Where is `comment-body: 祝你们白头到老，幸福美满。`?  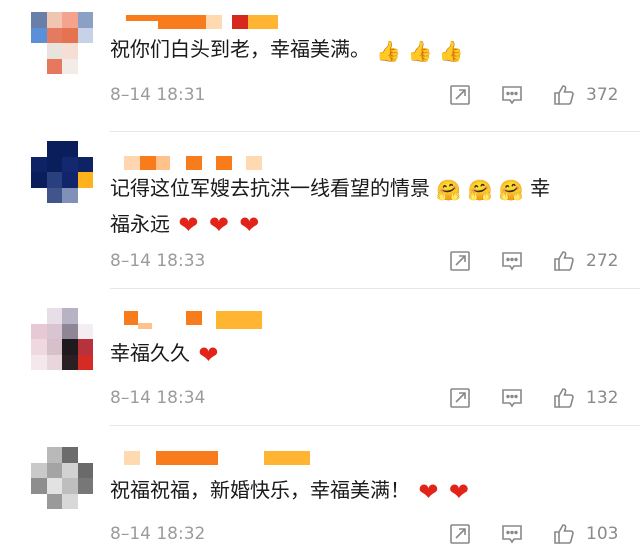
comment-body: 祝你们白头到老，幸福美满。 is located at coordinates (240, 49).